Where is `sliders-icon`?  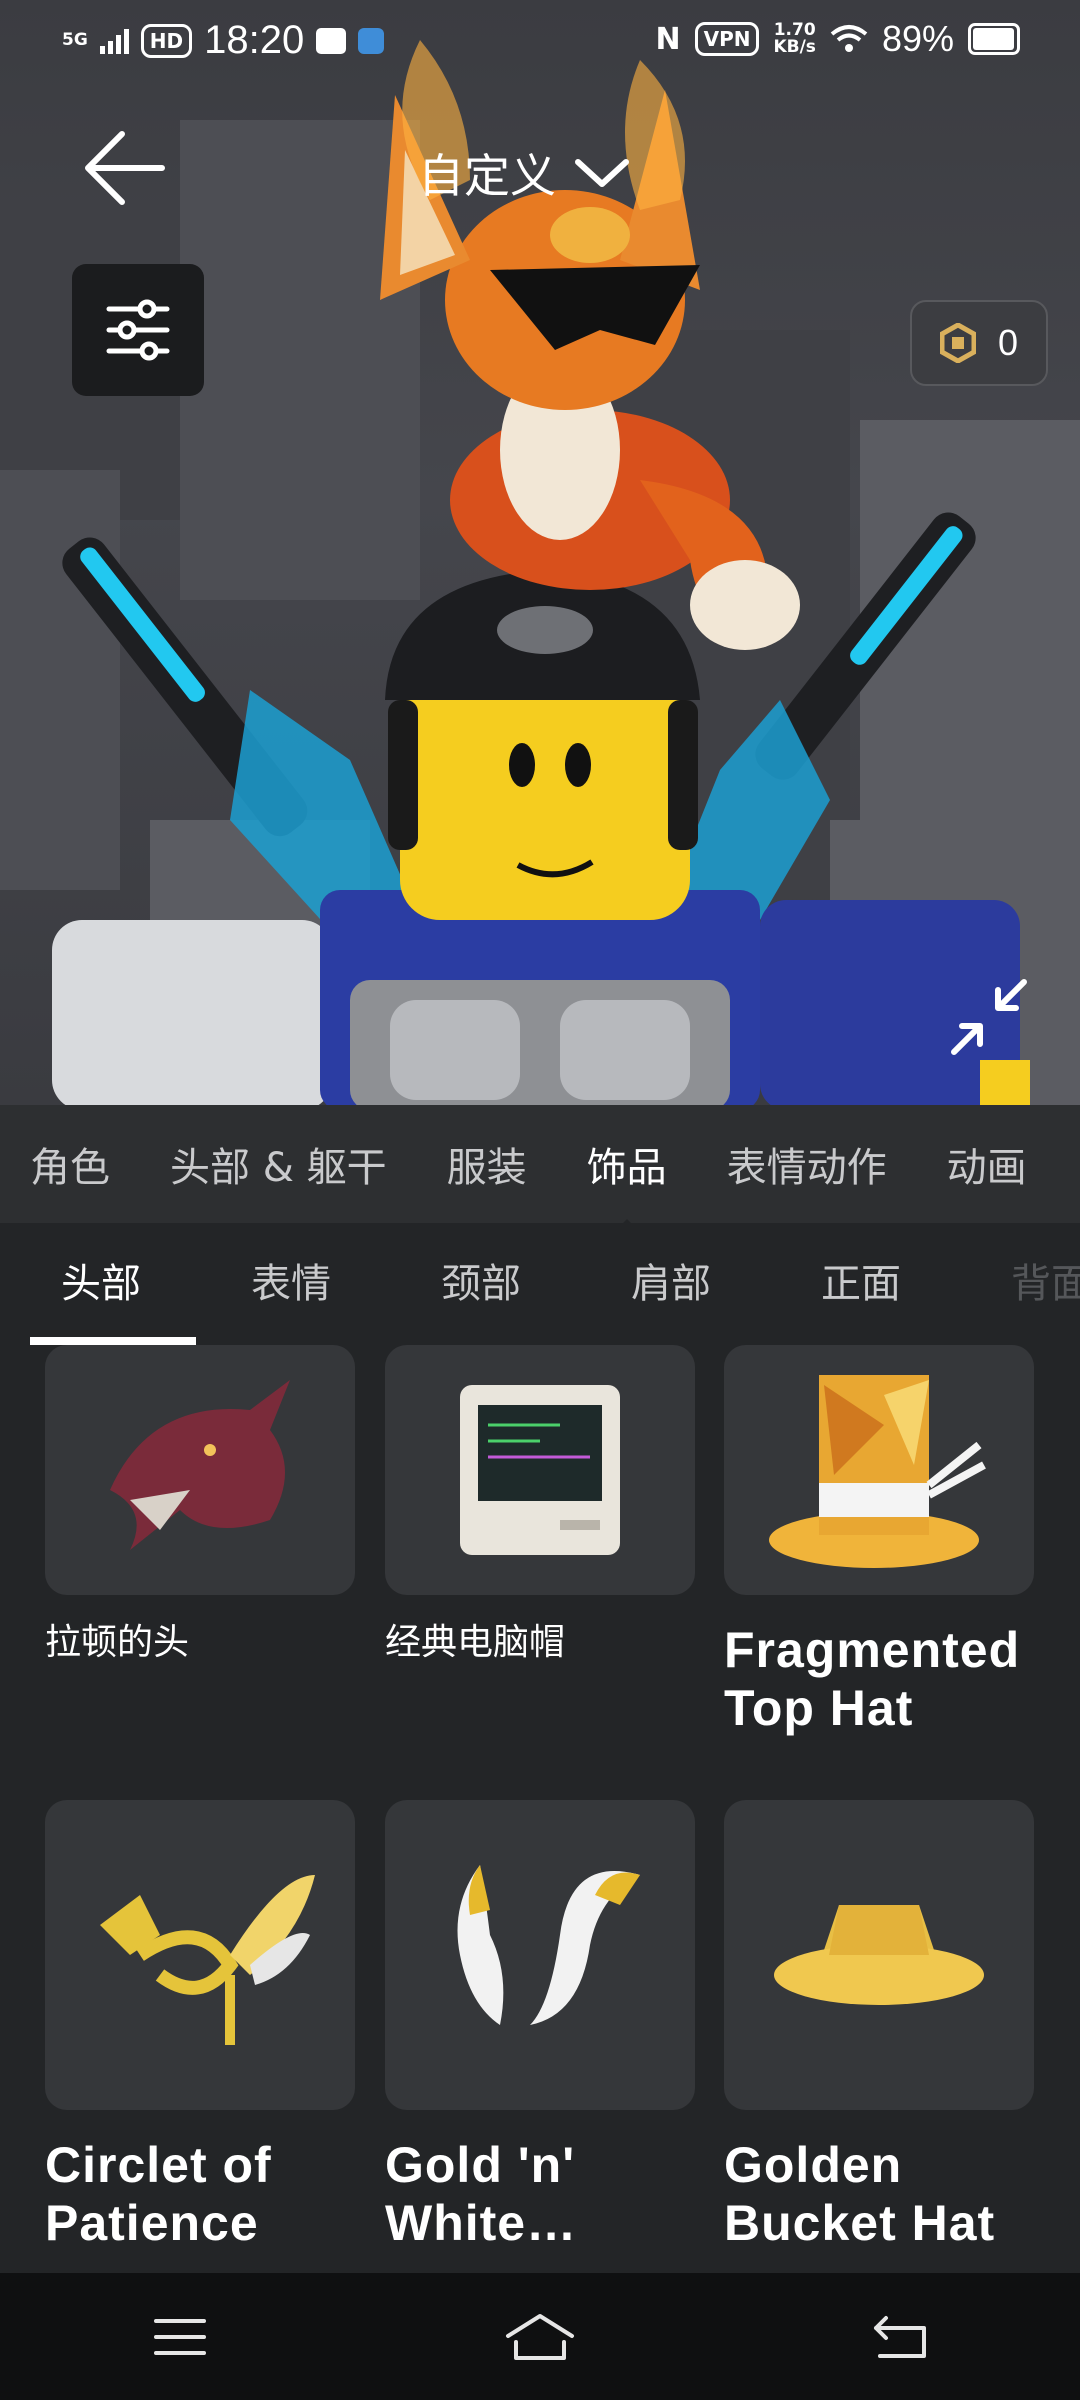
sliders-icon is located at coordinates (138, 330).